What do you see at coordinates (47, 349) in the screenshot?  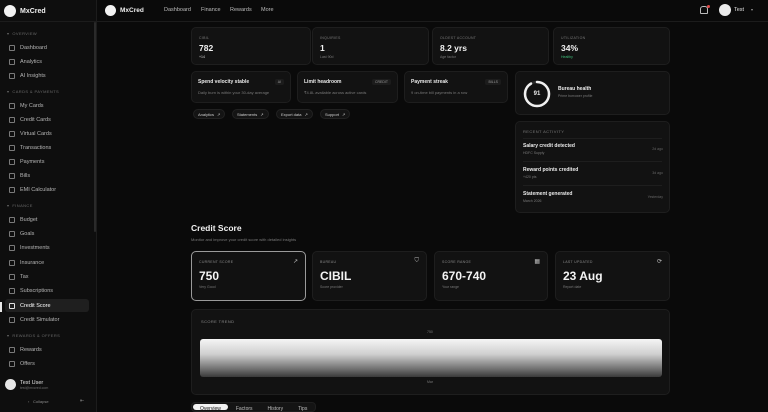 I see `sidebar-item-rewards: Rewards` at bounding box center [47, 349].